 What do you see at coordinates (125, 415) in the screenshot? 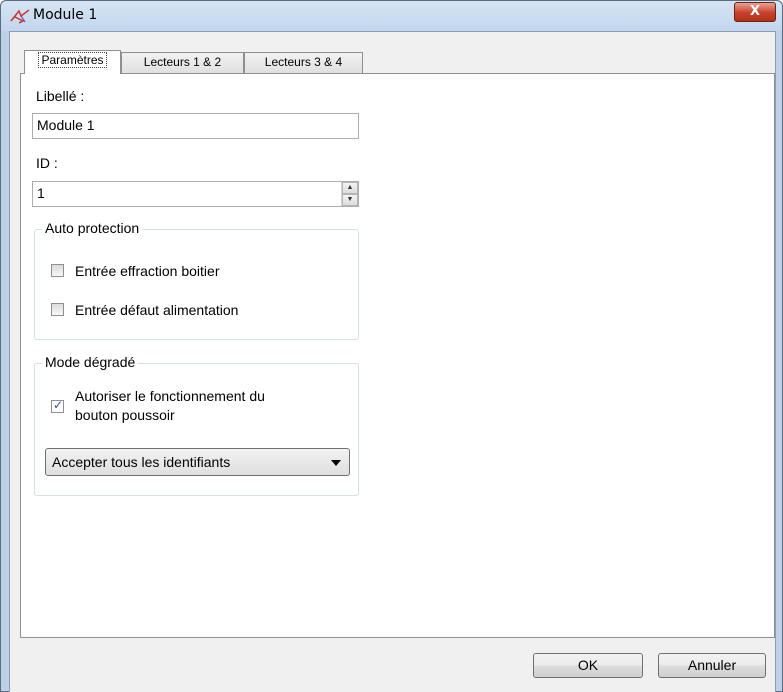
I see `bouton-poussoir-label-line2: bouton poussoir` at bounding box center [125, 415].